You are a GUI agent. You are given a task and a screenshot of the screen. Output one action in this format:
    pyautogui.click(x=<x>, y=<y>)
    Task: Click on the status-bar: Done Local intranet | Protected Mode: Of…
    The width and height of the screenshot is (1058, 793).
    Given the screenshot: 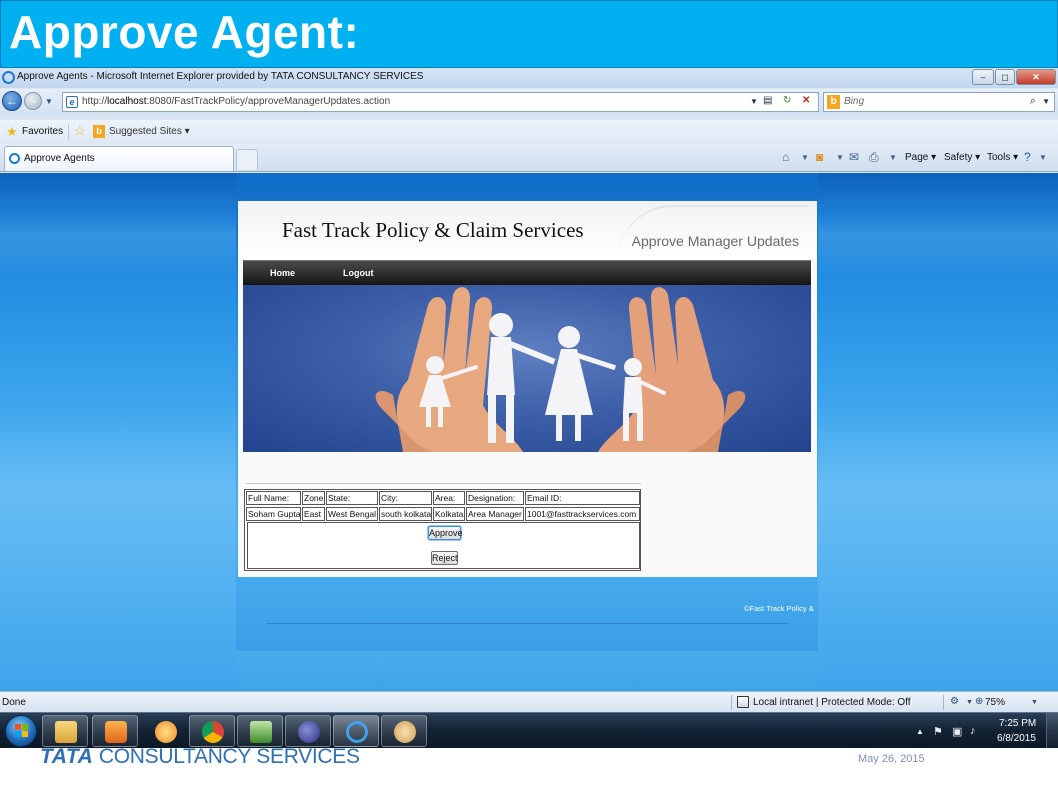 What is the action you would take?
    pyautogui.click(x=529, y=701)
    